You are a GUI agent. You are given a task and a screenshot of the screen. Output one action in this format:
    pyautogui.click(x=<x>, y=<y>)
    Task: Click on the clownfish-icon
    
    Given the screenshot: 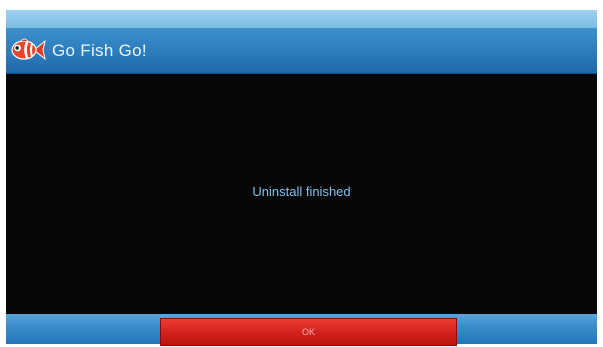 What is the action you would take?
    pyautogui.click(x=28, y=50)
    